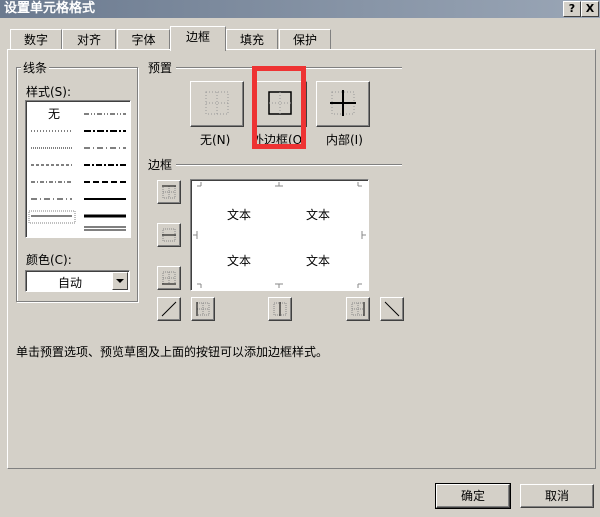  Describe the element at coordinates (49, 91) in the screenshot. I see `style-label: 样式(S):` at that location.